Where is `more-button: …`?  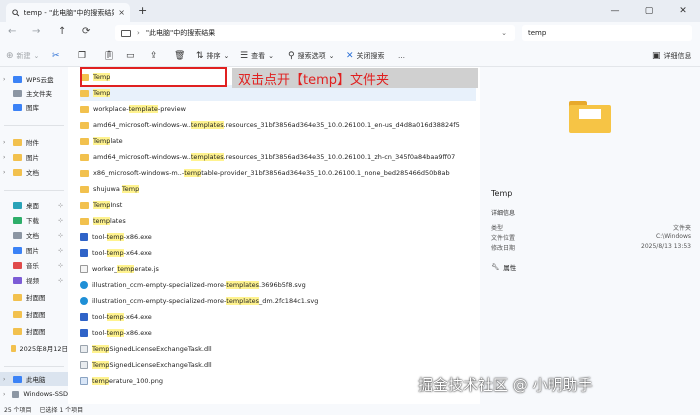 more-button: … is located at coordinates (401, 56).